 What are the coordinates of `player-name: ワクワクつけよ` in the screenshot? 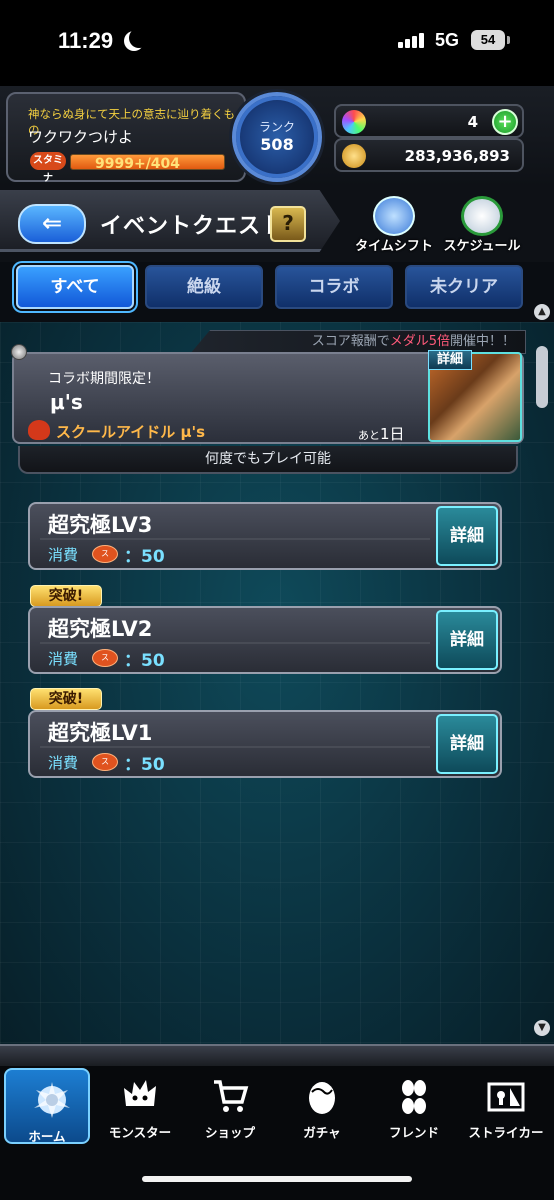 It's located at (81, 137).